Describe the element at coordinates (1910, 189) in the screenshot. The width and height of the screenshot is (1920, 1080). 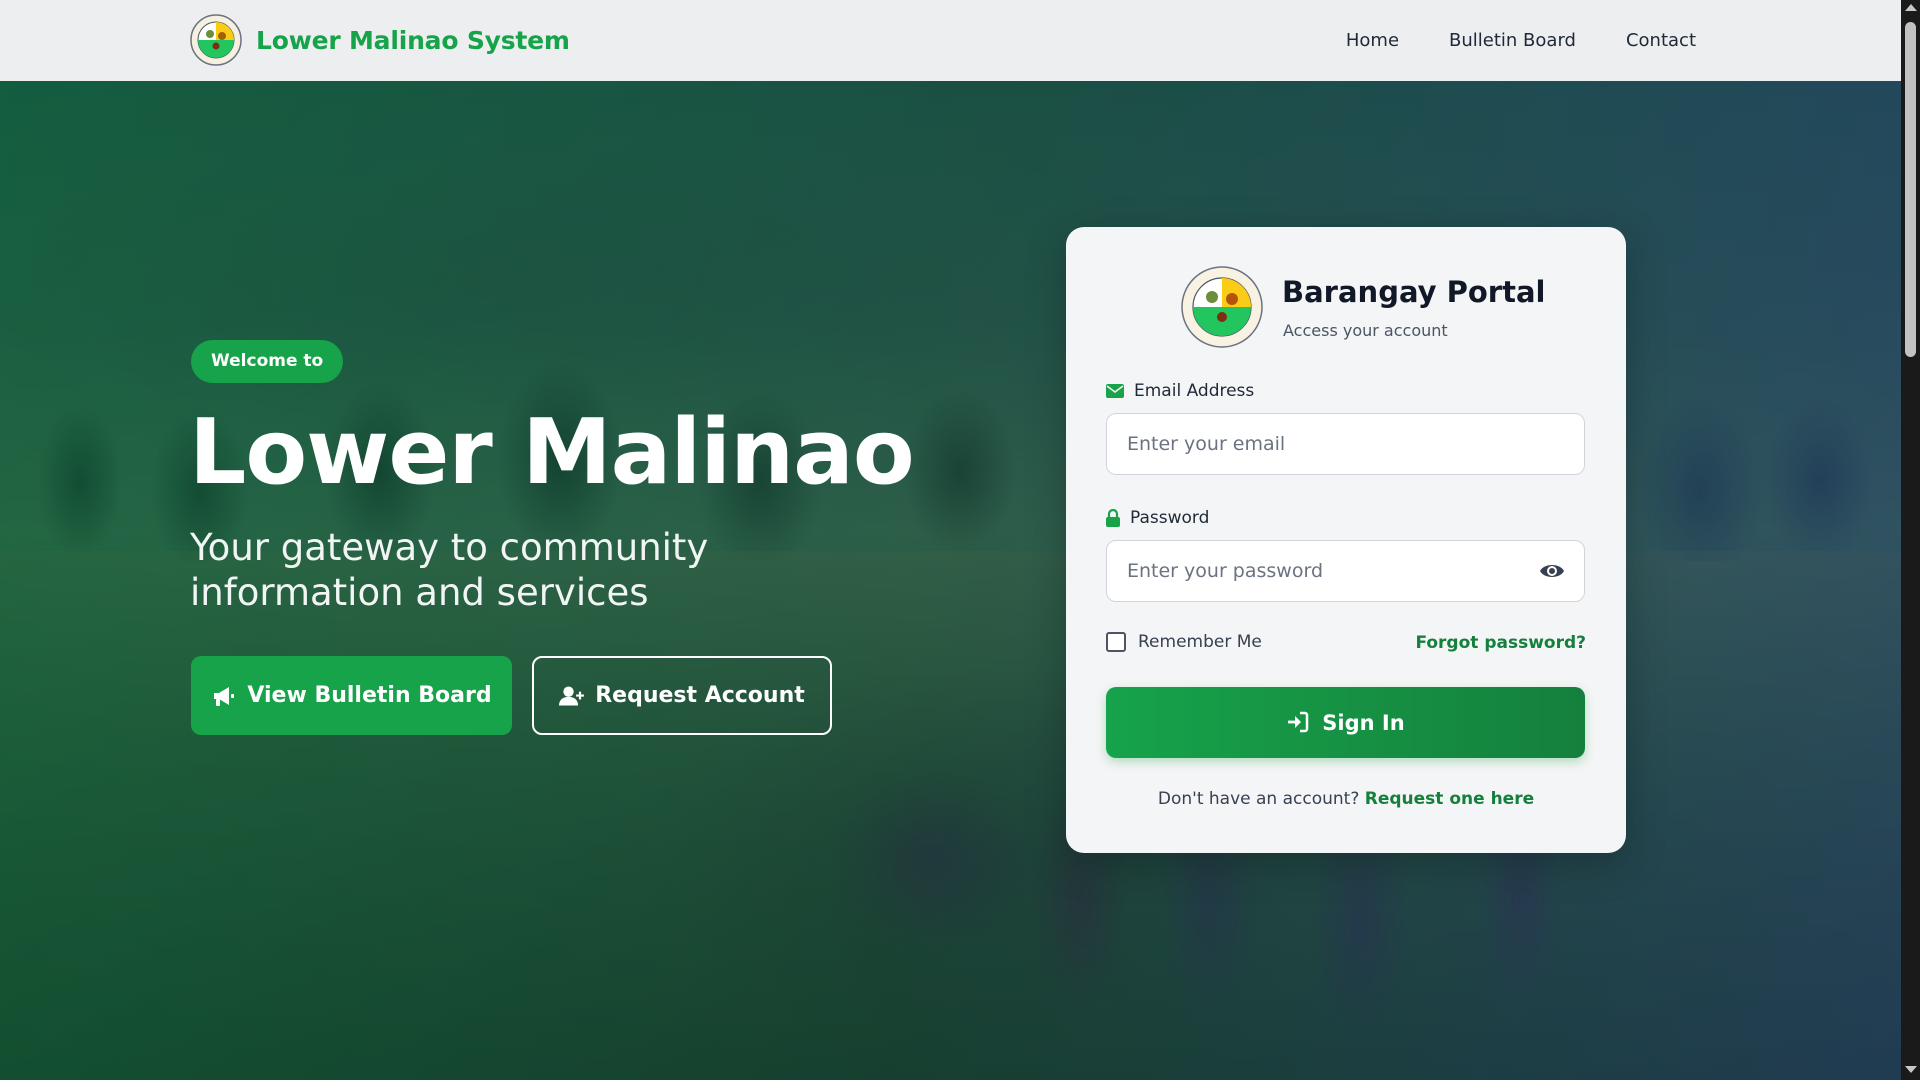
I see `scroll-thumb` at that location.